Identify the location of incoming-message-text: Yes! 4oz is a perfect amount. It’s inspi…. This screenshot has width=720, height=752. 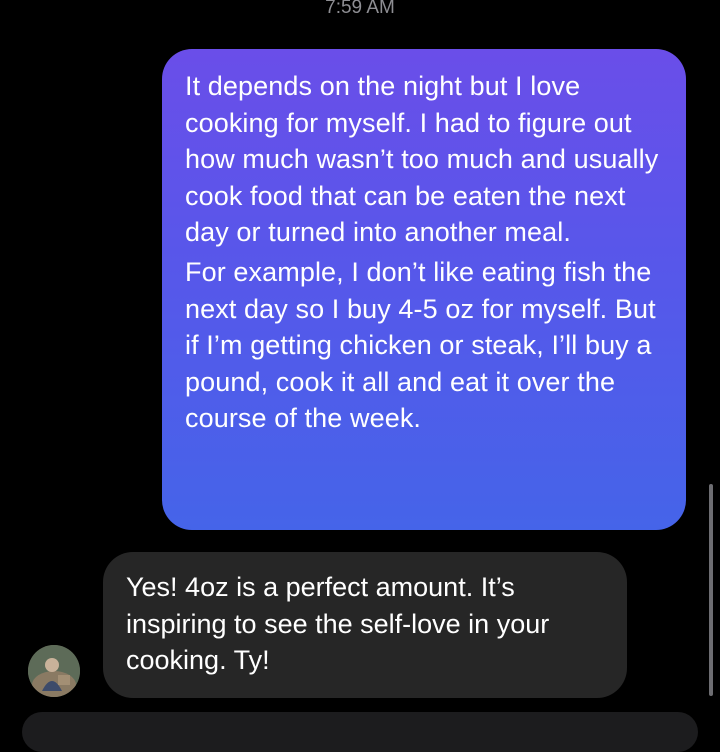
(338, 624).